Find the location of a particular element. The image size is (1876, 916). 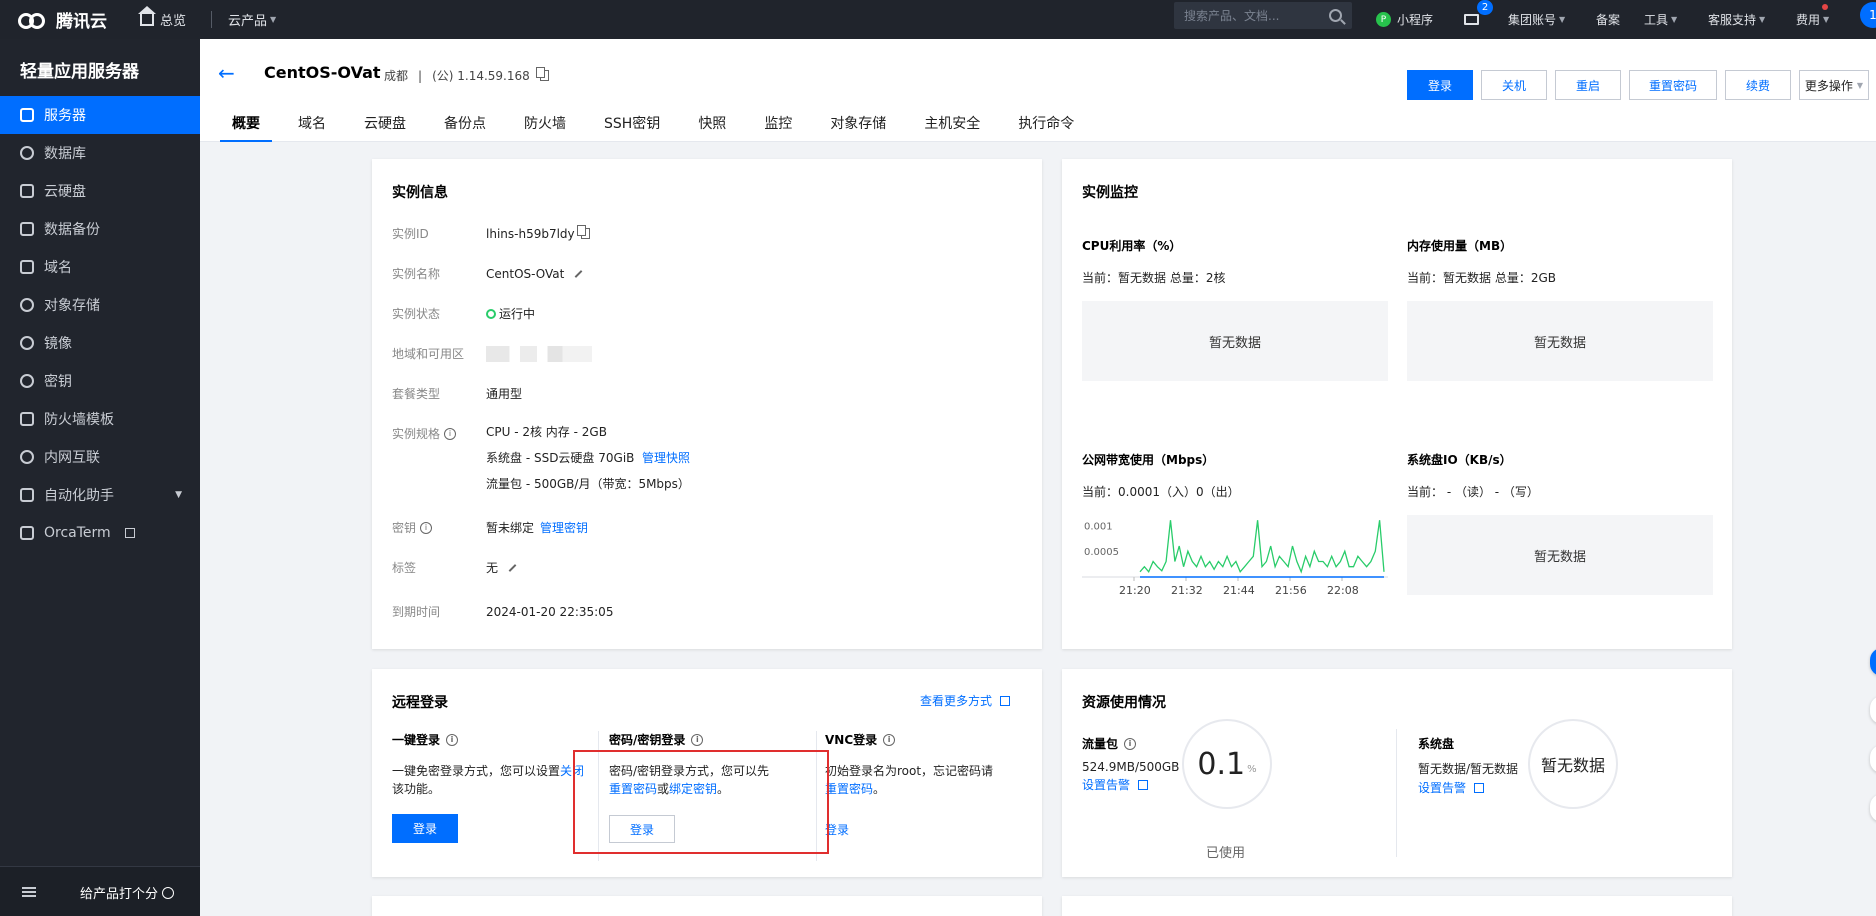

tab-host-security: 主机安全 is located at coordinates (952, 127).